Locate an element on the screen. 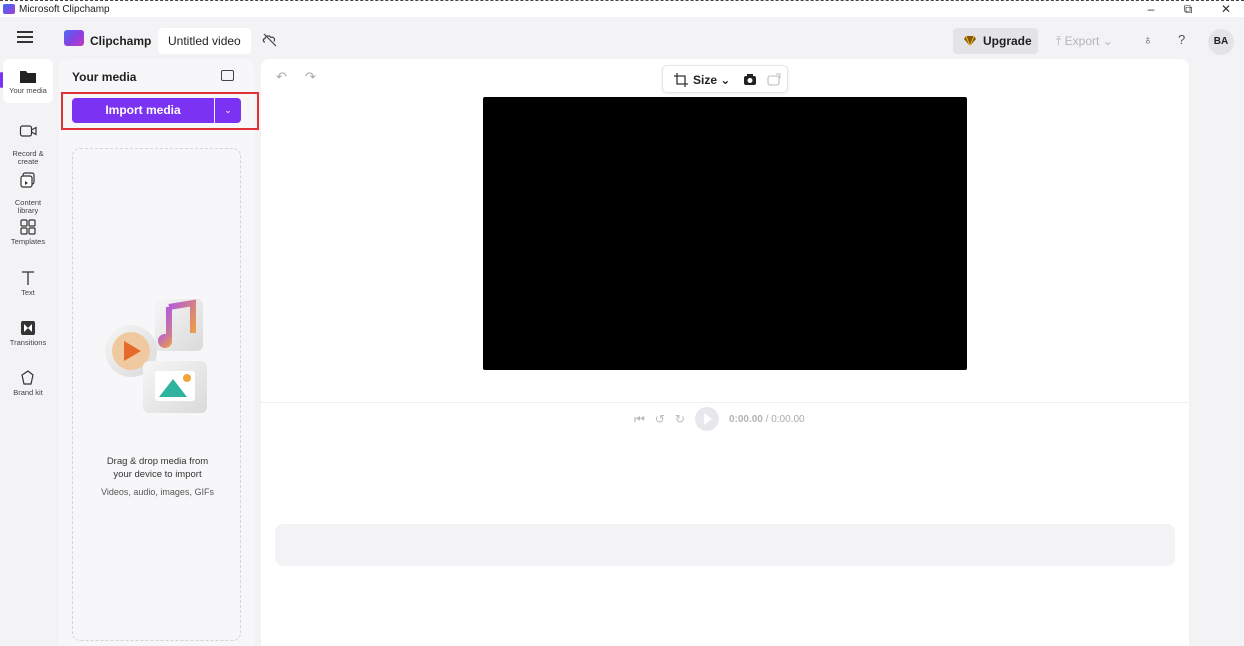 The height and width of the screenshot is (646, 1244). templates-icon is located at coordinates (28, 227).